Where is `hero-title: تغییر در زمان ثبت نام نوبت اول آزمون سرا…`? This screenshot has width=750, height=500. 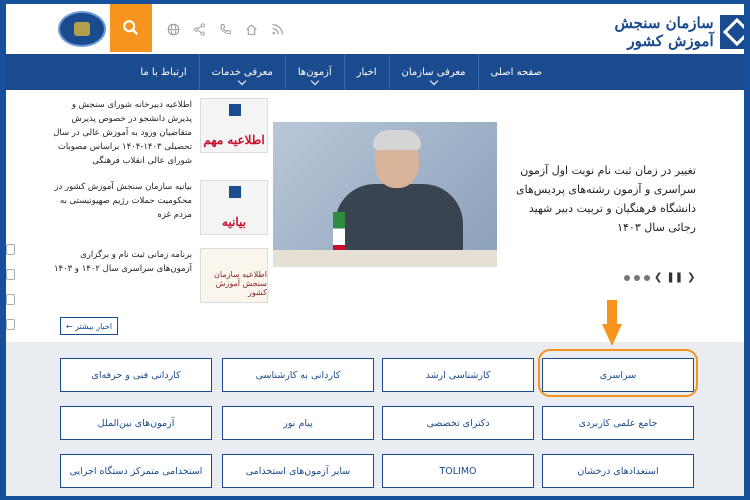
hero-title: تغییر در زمان ثبت نام نوبت اول آزمون سرا… is located at coordinates (605, 199).